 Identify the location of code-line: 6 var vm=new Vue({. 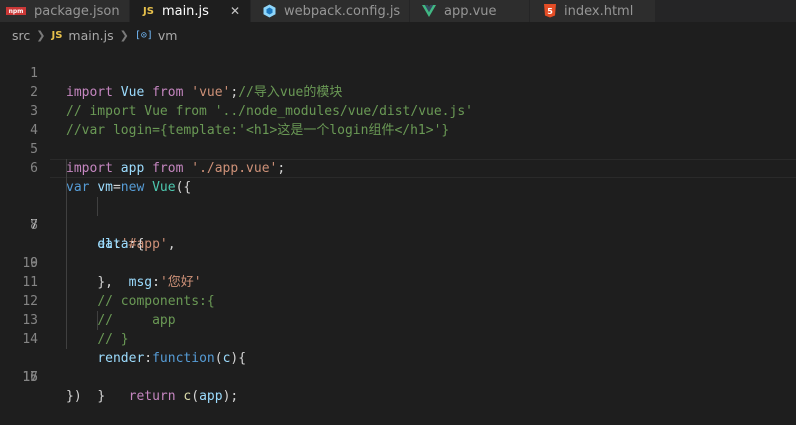
(398, 167).